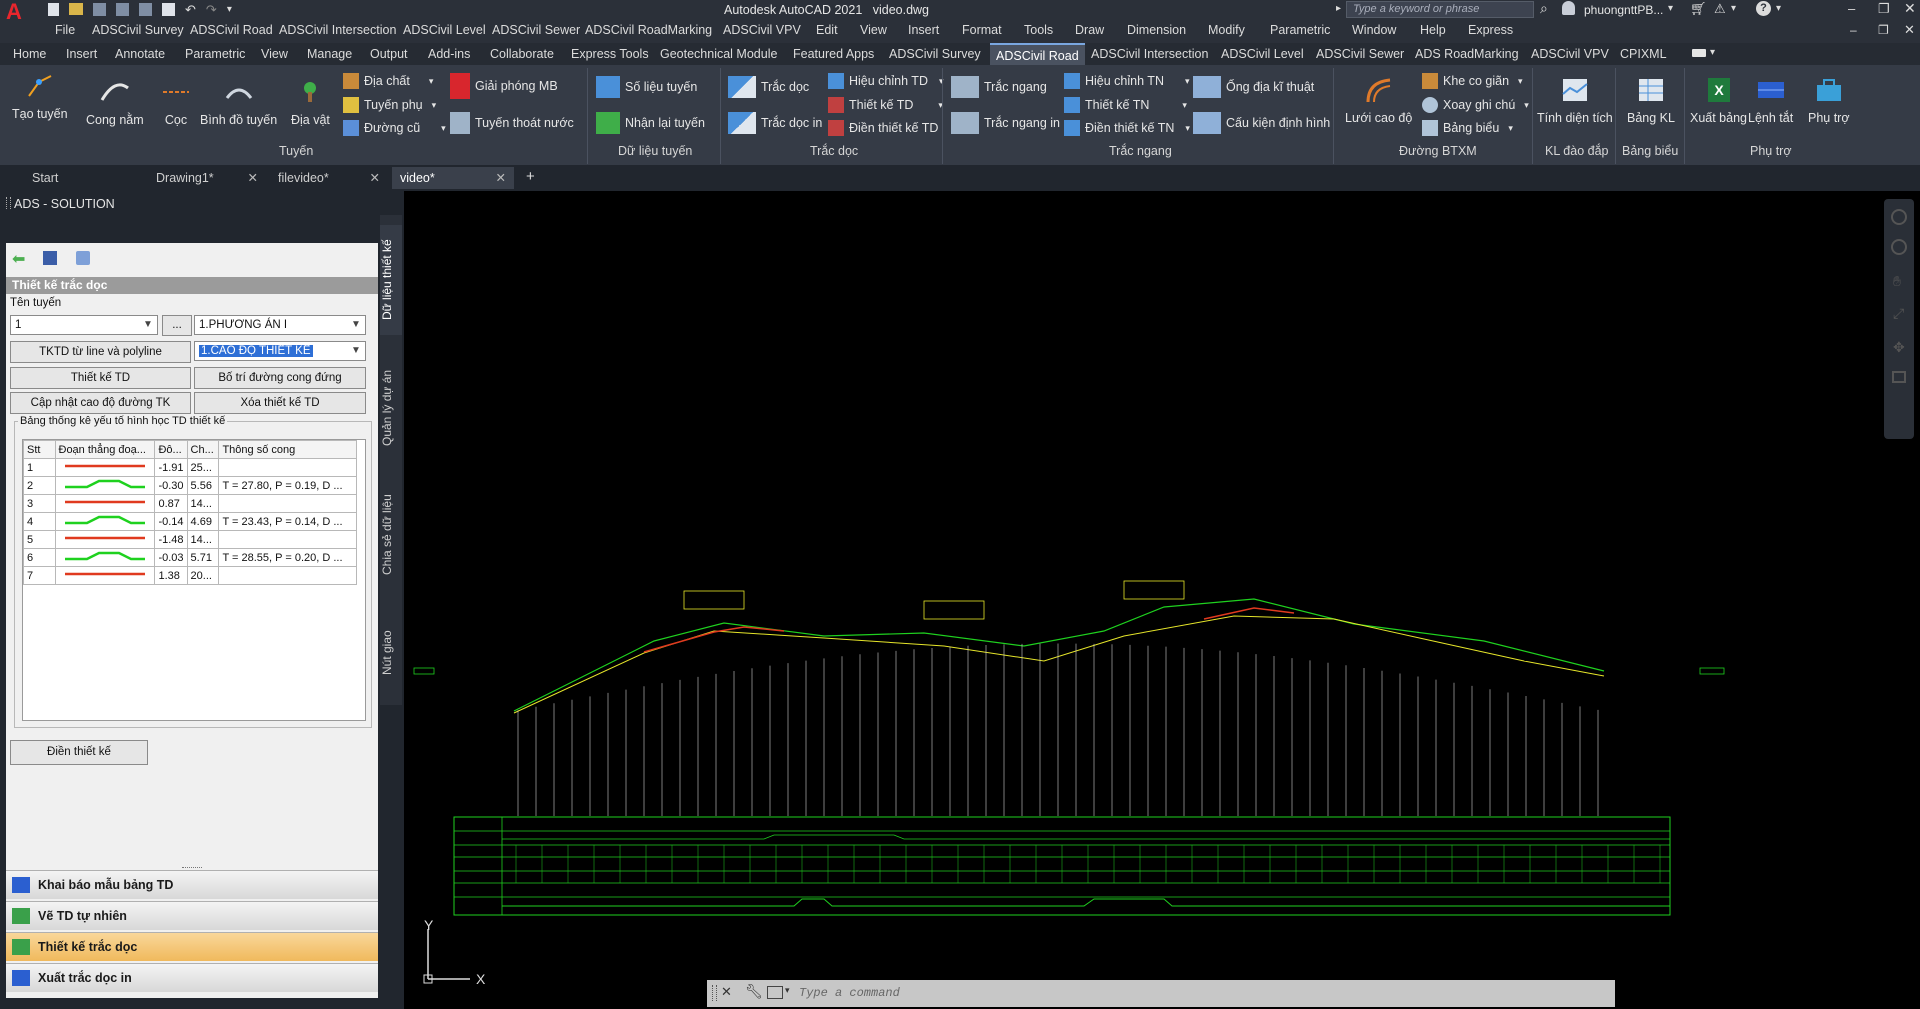 Image resolution: width=1920 pixels, height=1009 pixels. Describe the element at coordinates (192, 977) in the screenshot. I see `nav-xuat-trac-doc-in: Xuất trắc dọc in` at that location.